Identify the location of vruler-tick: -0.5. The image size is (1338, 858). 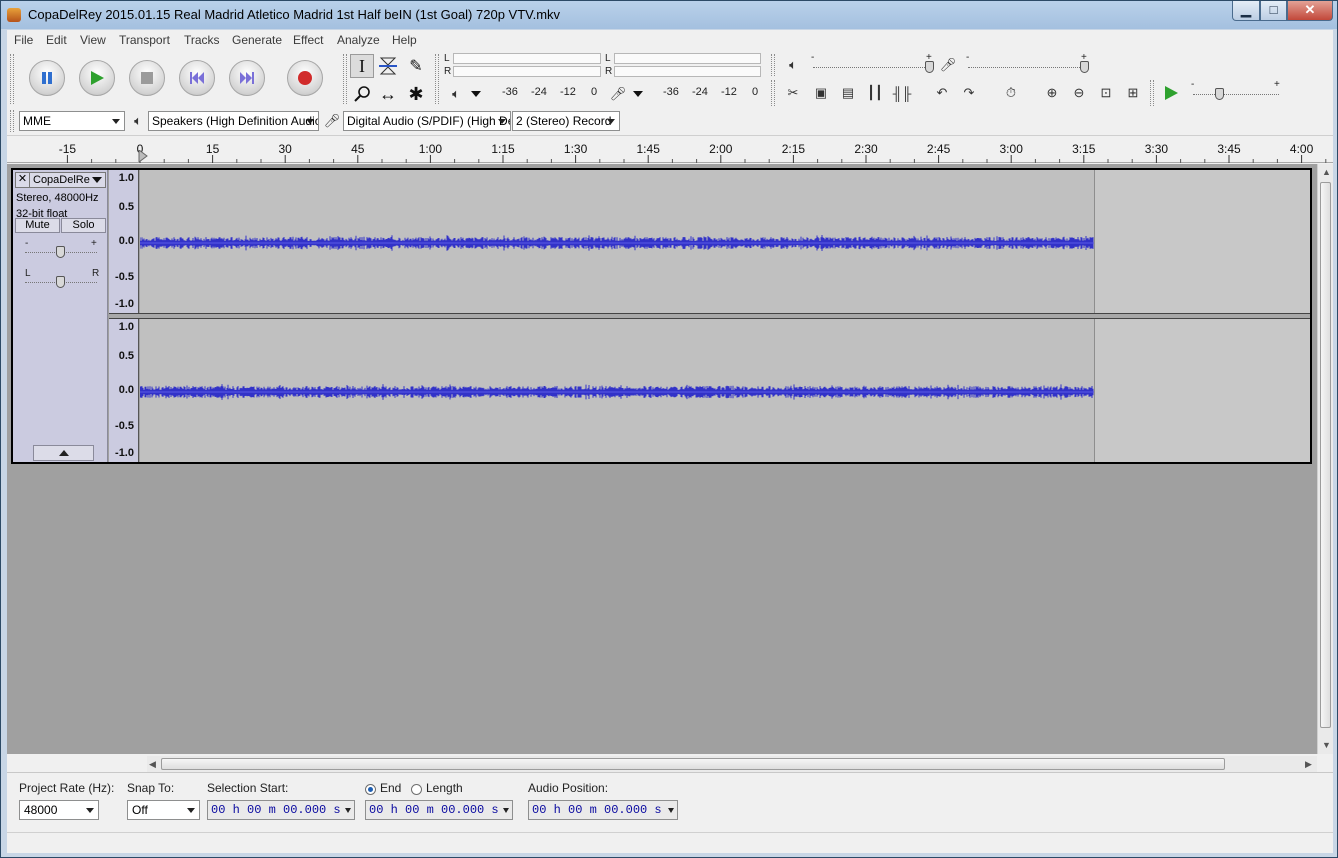
(124, 426).